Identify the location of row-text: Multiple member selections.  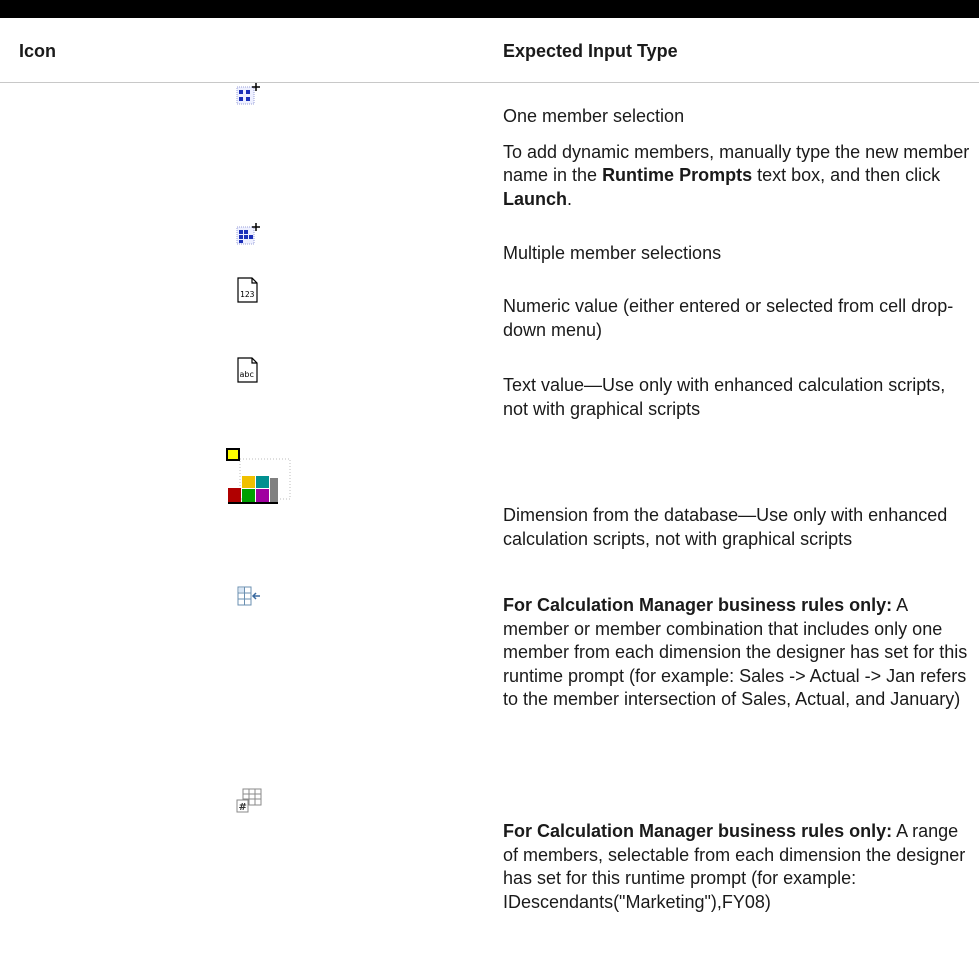
(612, 253).